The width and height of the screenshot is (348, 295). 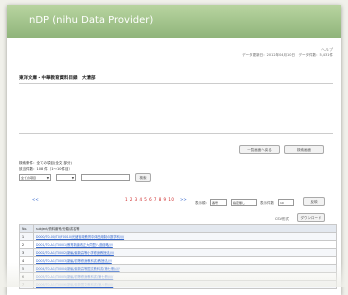 What do you see at coordinates (185, 268) in the screenshot?
I see `record-link: D004/T0-A1/T0004/新編/最新高等国文教科書(第七冊)////` at bounding box center [185, 268].